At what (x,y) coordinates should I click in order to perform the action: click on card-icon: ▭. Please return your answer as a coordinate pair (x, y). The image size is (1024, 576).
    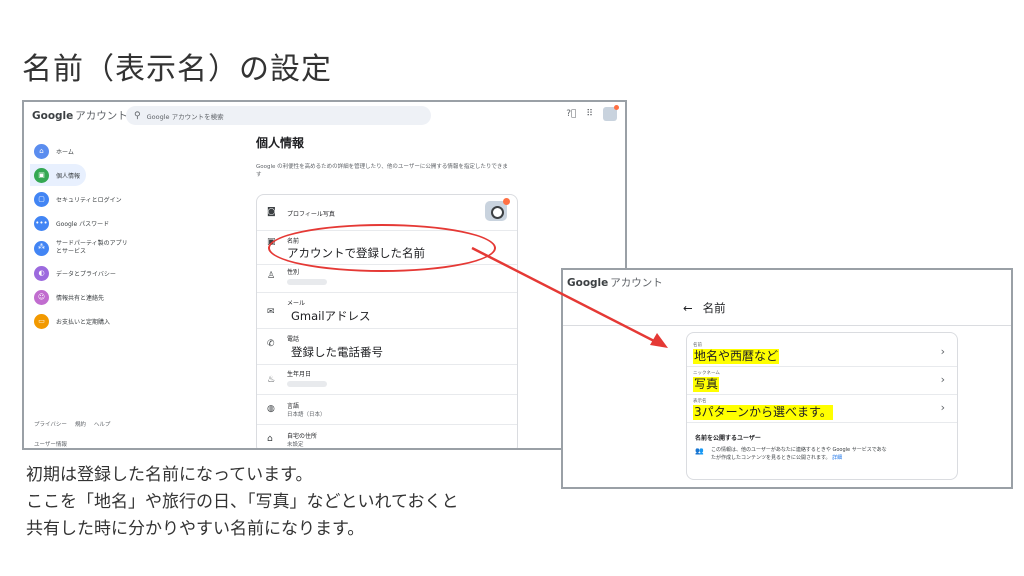
    Looking at the image, I should click on (41, 321).